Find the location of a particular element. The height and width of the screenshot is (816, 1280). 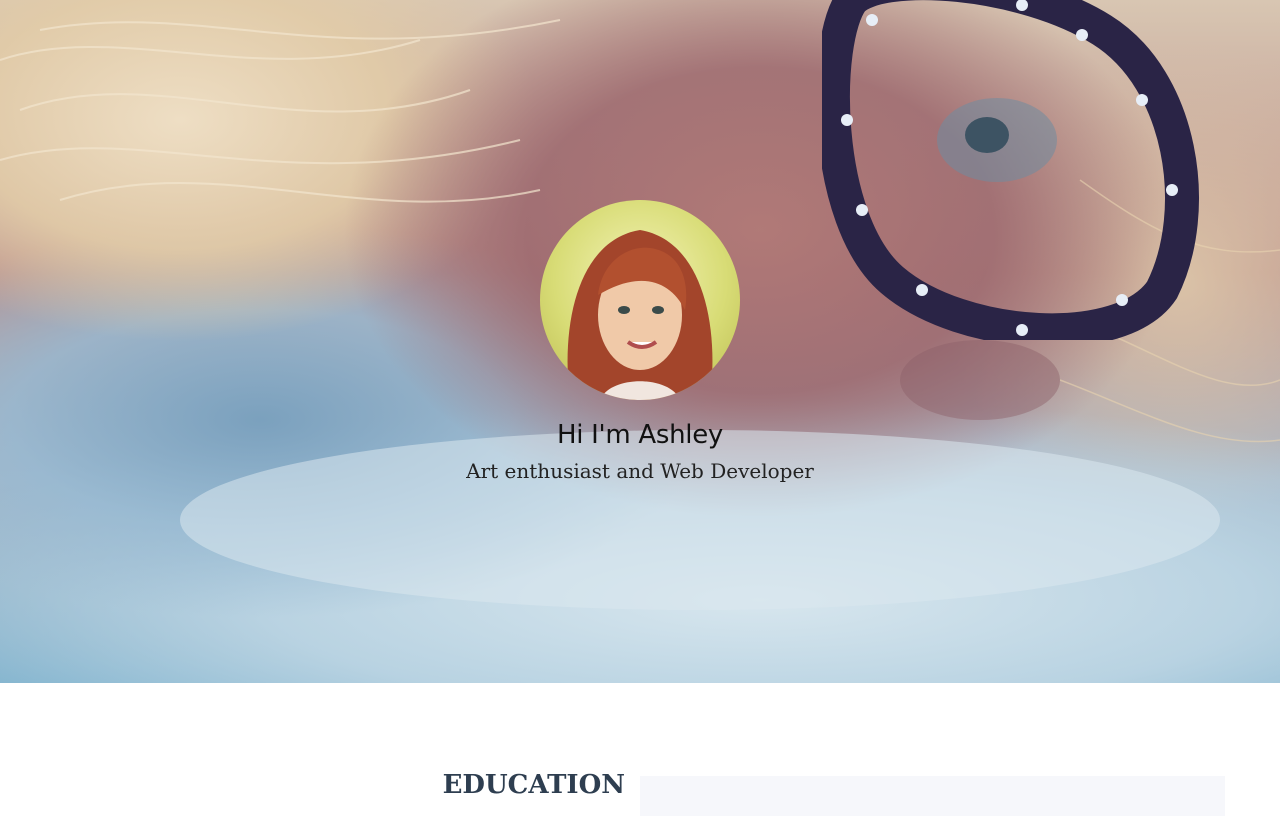

glasses-decoration is located at coordinates (1010, 170).